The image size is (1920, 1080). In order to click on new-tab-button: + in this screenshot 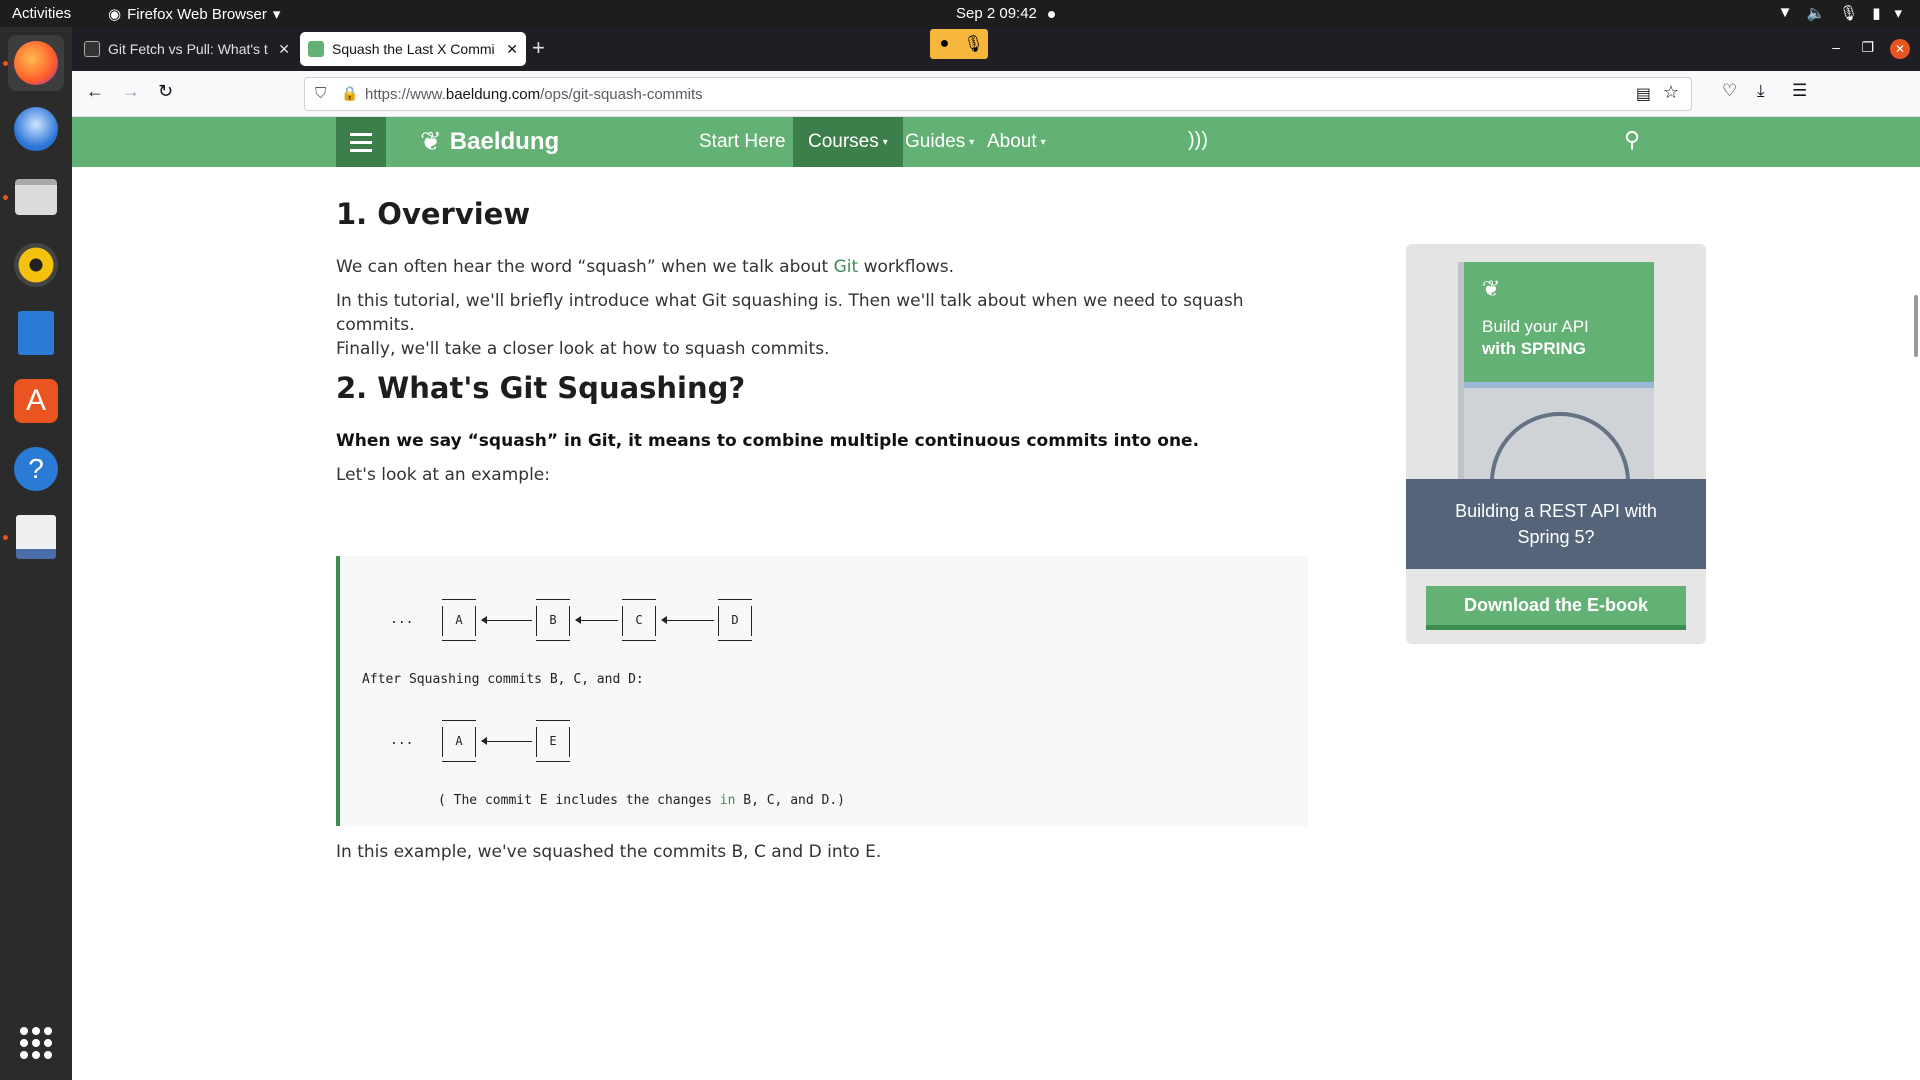, I will do `click(538, 48)`.